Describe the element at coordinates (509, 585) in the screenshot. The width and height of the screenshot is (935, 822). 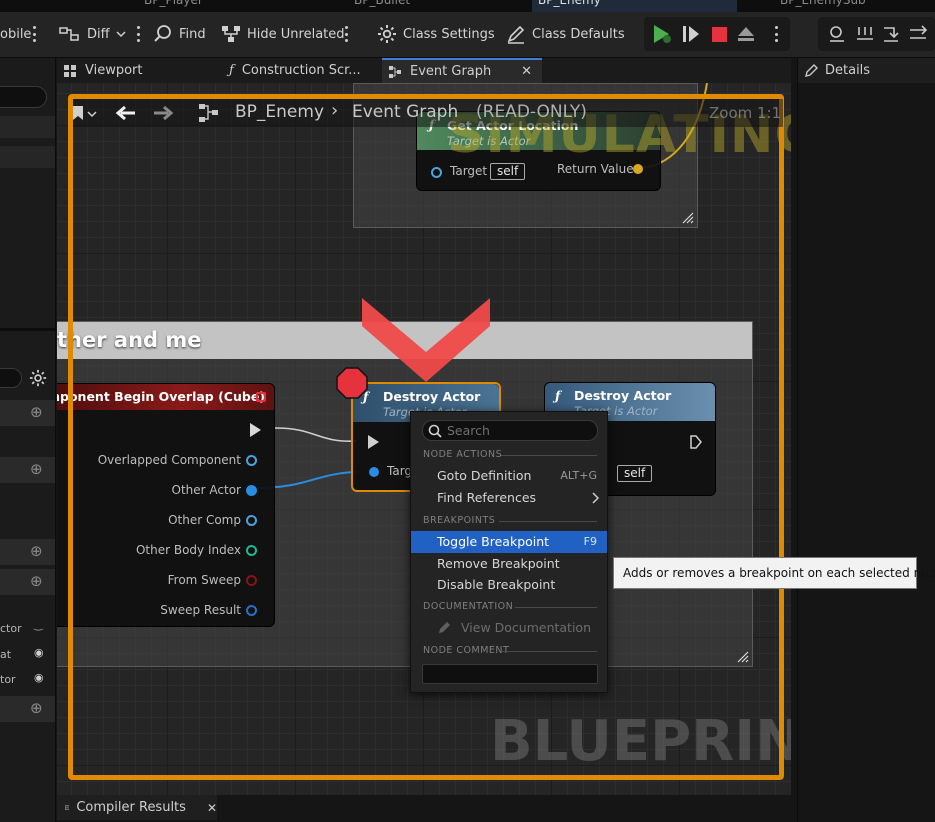
I see `menu-item-disable-breakpoint: Disable Breakpoint` at that location.